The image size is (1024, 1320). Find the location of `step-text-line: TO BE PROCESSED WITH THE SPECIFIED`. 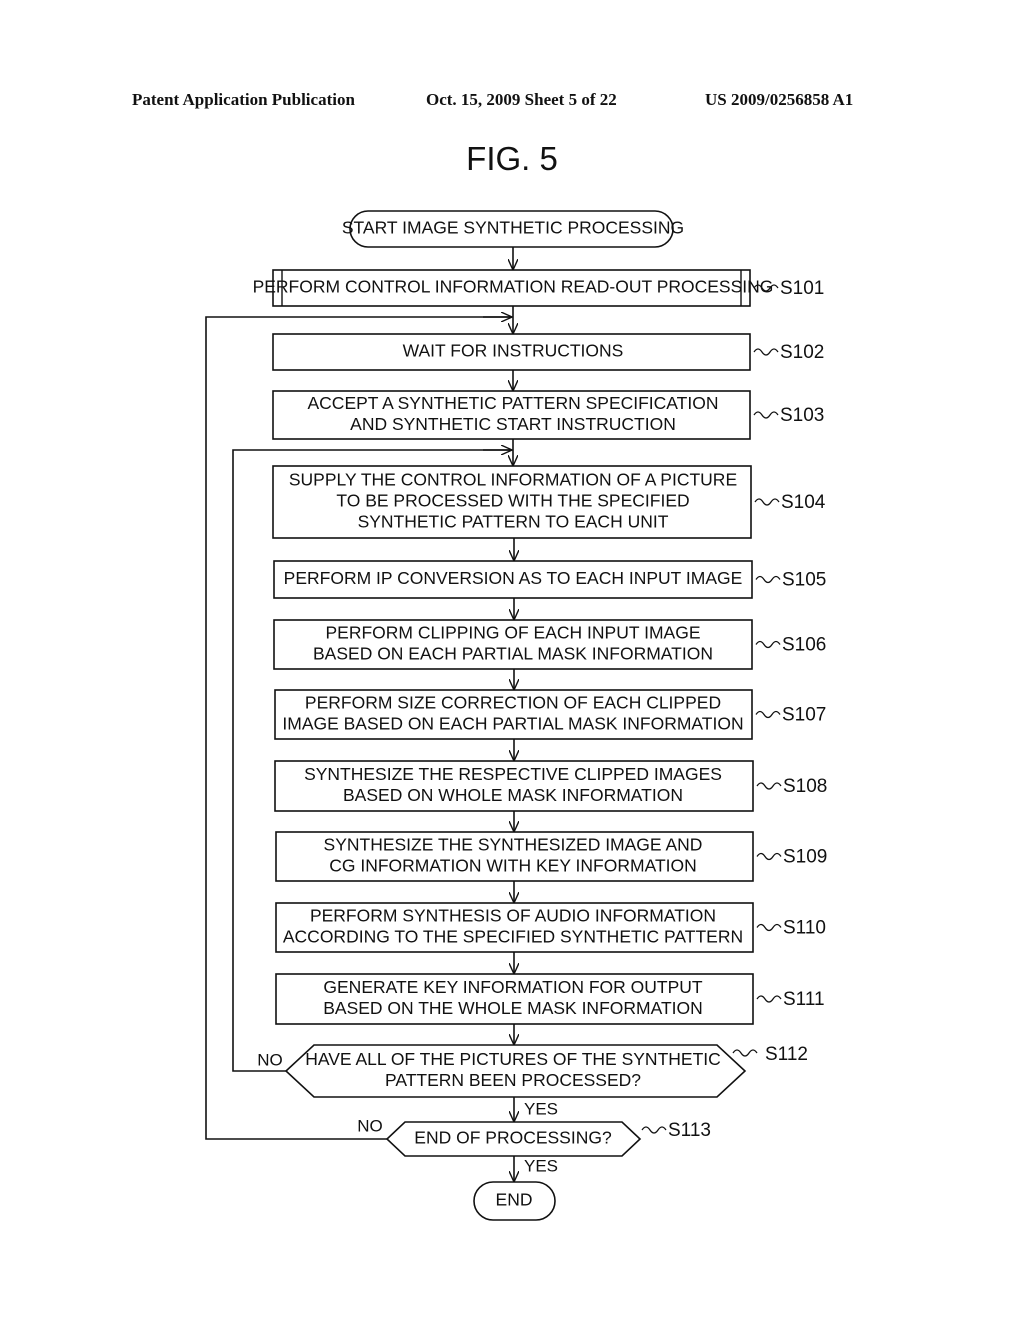

step-text-line: TO BE PROCESSED WITH THE SPECIFIED is located at coordinates (512, 501).